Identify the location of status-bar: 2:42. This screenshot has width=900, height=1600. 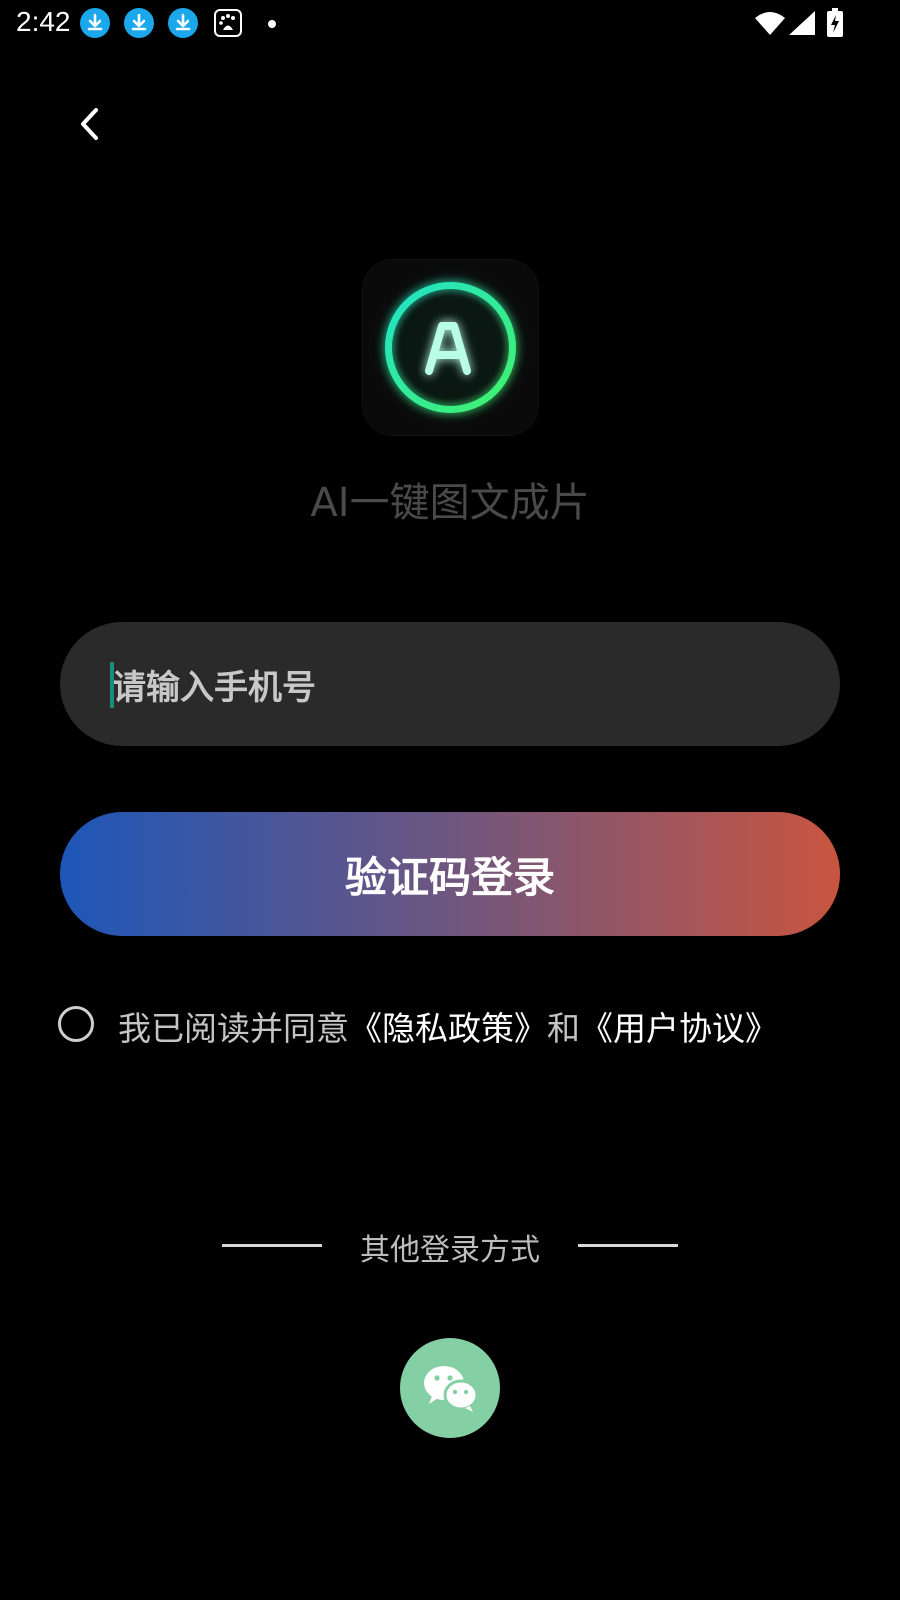
(450, 24).